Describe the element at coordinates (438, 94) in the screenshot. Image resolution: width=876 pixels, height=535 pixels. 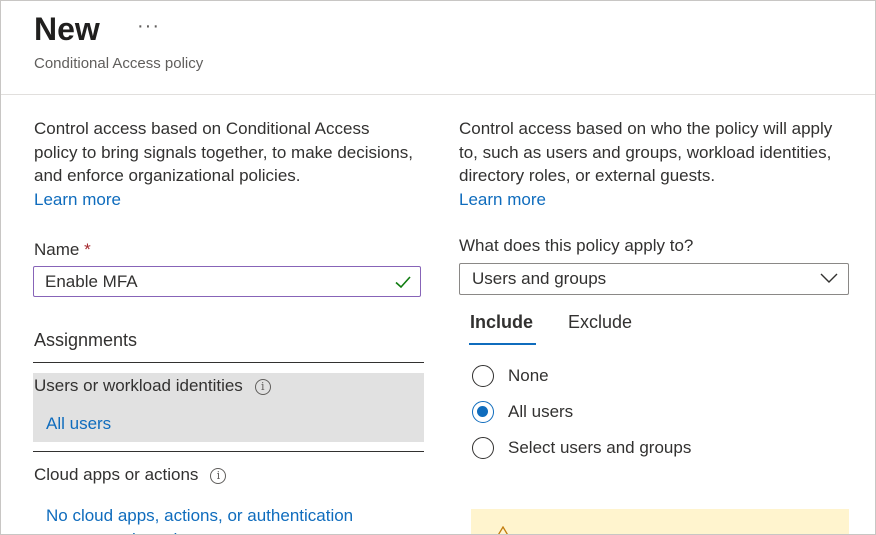
I see `header-divider` at that location.